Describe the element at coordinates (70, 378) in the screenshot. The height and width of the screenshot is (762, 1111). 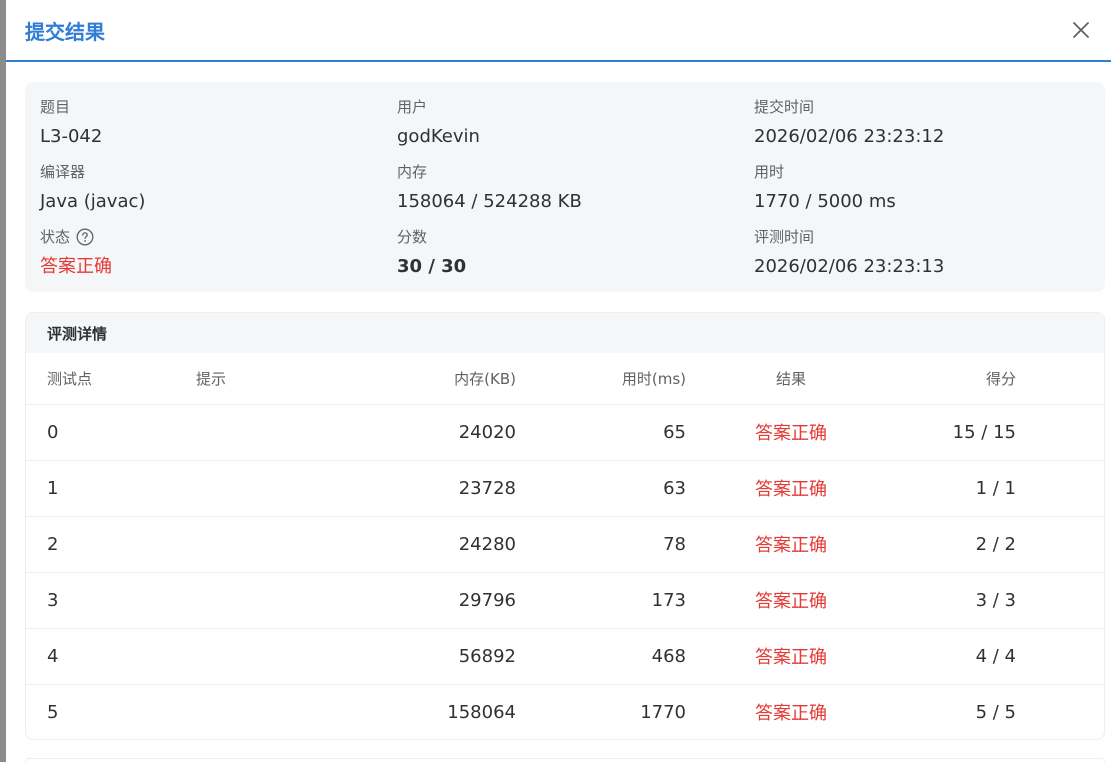
I see `column-header-case: 测试点` at that location.